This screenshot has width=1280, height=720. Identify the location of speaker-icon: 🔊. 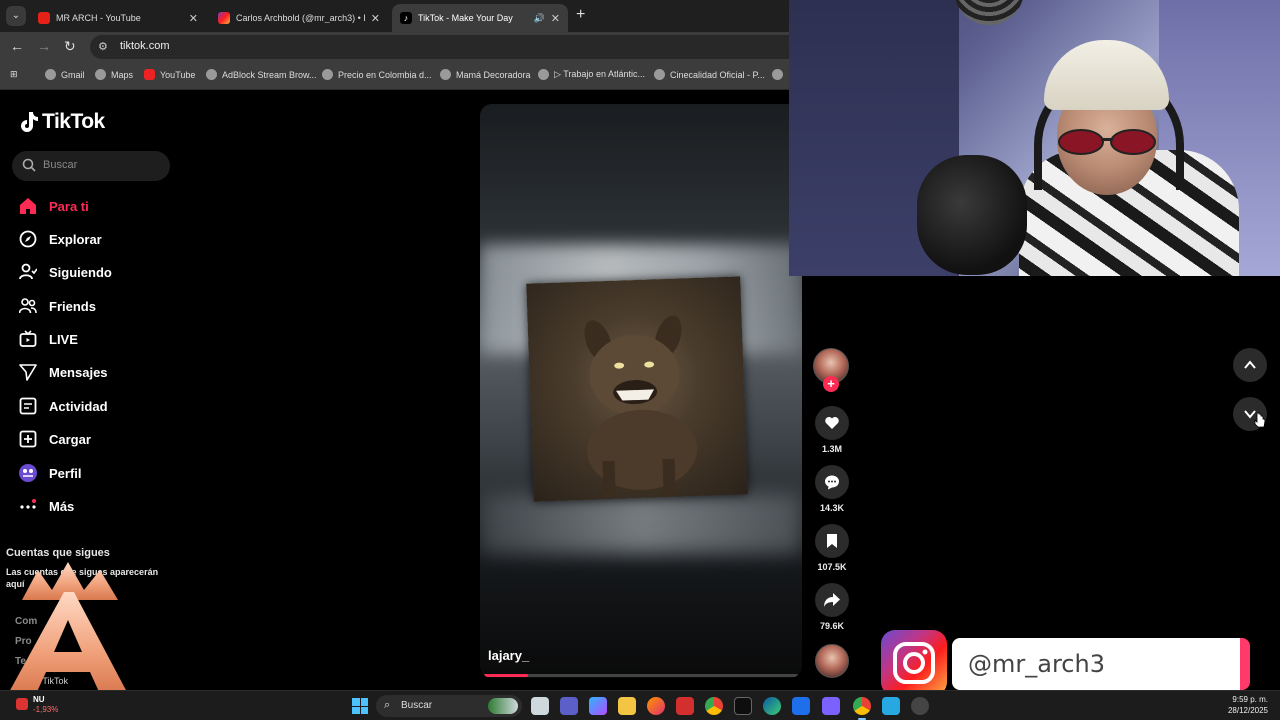
(539, 18).